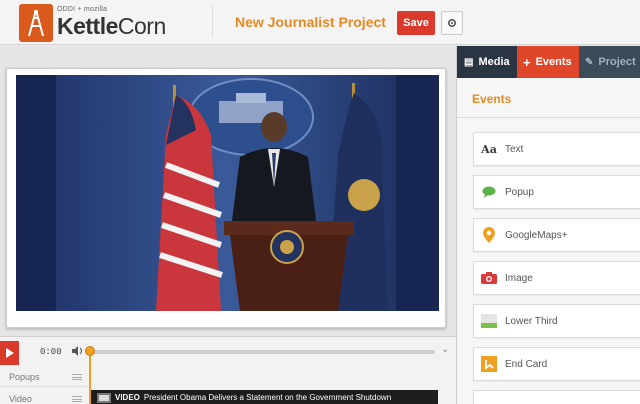  I want to click on map-pin-icon, so click(489, 235).